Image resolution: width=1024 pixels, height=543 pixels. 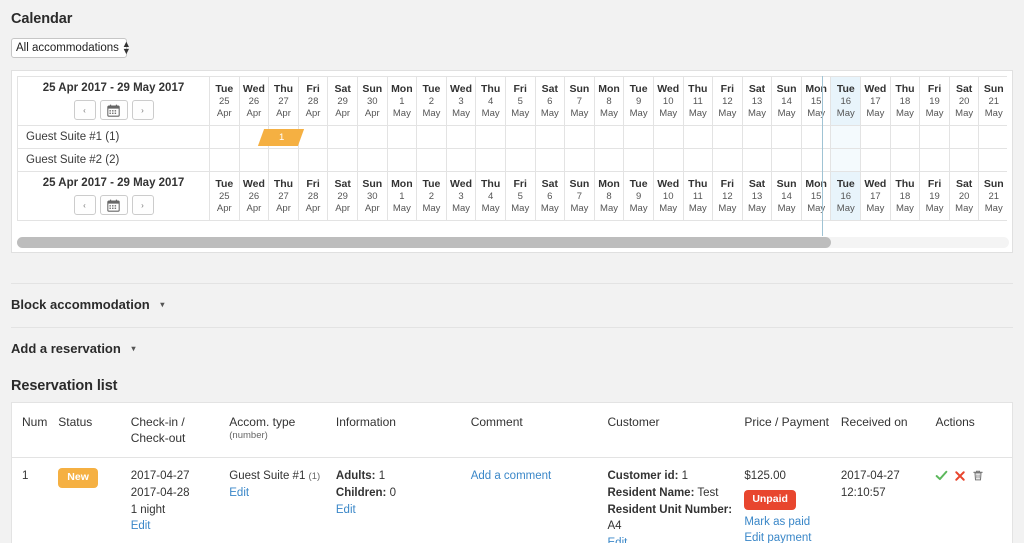 What do you see at coordinates (283, 196) in the screenshot?
I see `calendar-day-header-bottom-2: Thu 27 Apr` at bounding box center [283, 196].